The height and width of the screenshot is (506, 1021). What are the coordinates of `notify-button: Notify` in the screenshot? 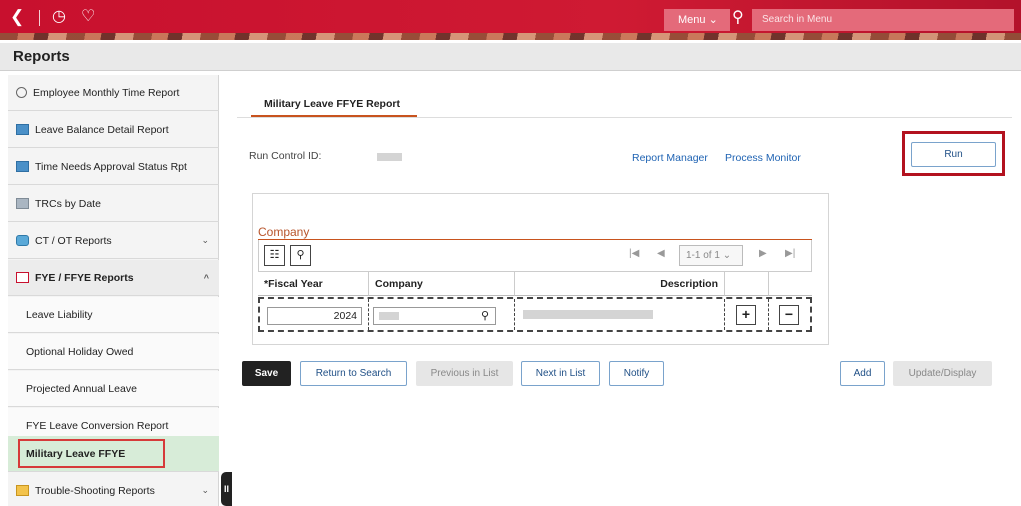 It's located at (636, 373).